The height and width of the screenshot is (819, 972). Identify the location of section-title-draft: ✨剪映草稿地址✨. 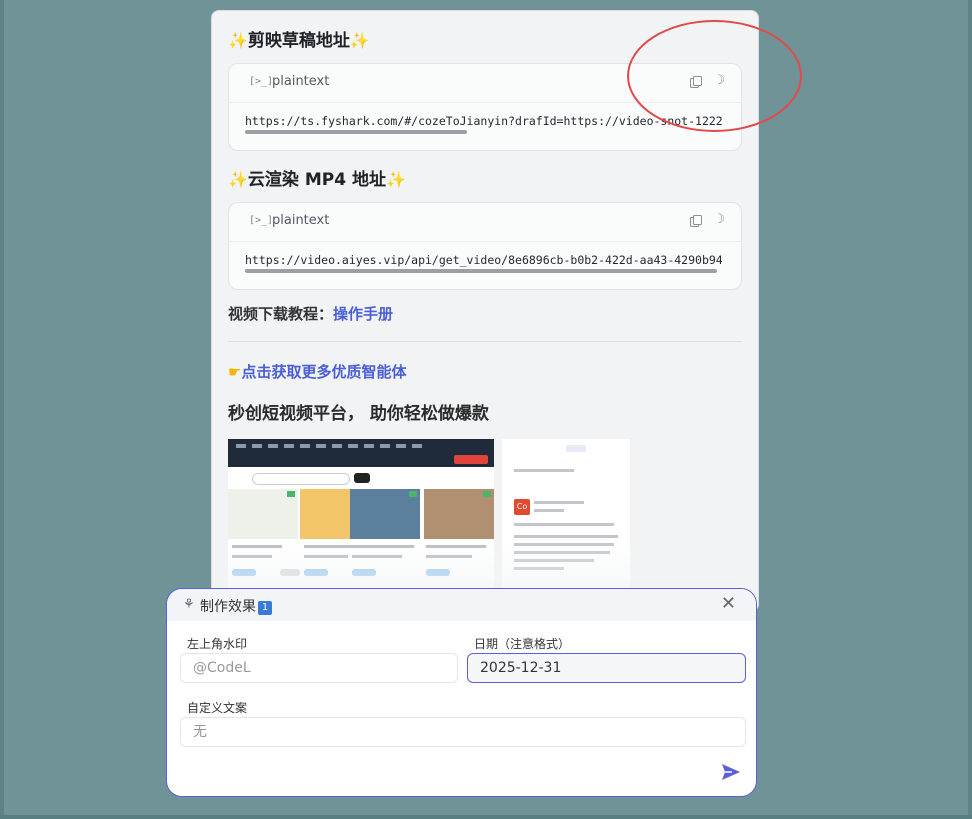
(299, 38).